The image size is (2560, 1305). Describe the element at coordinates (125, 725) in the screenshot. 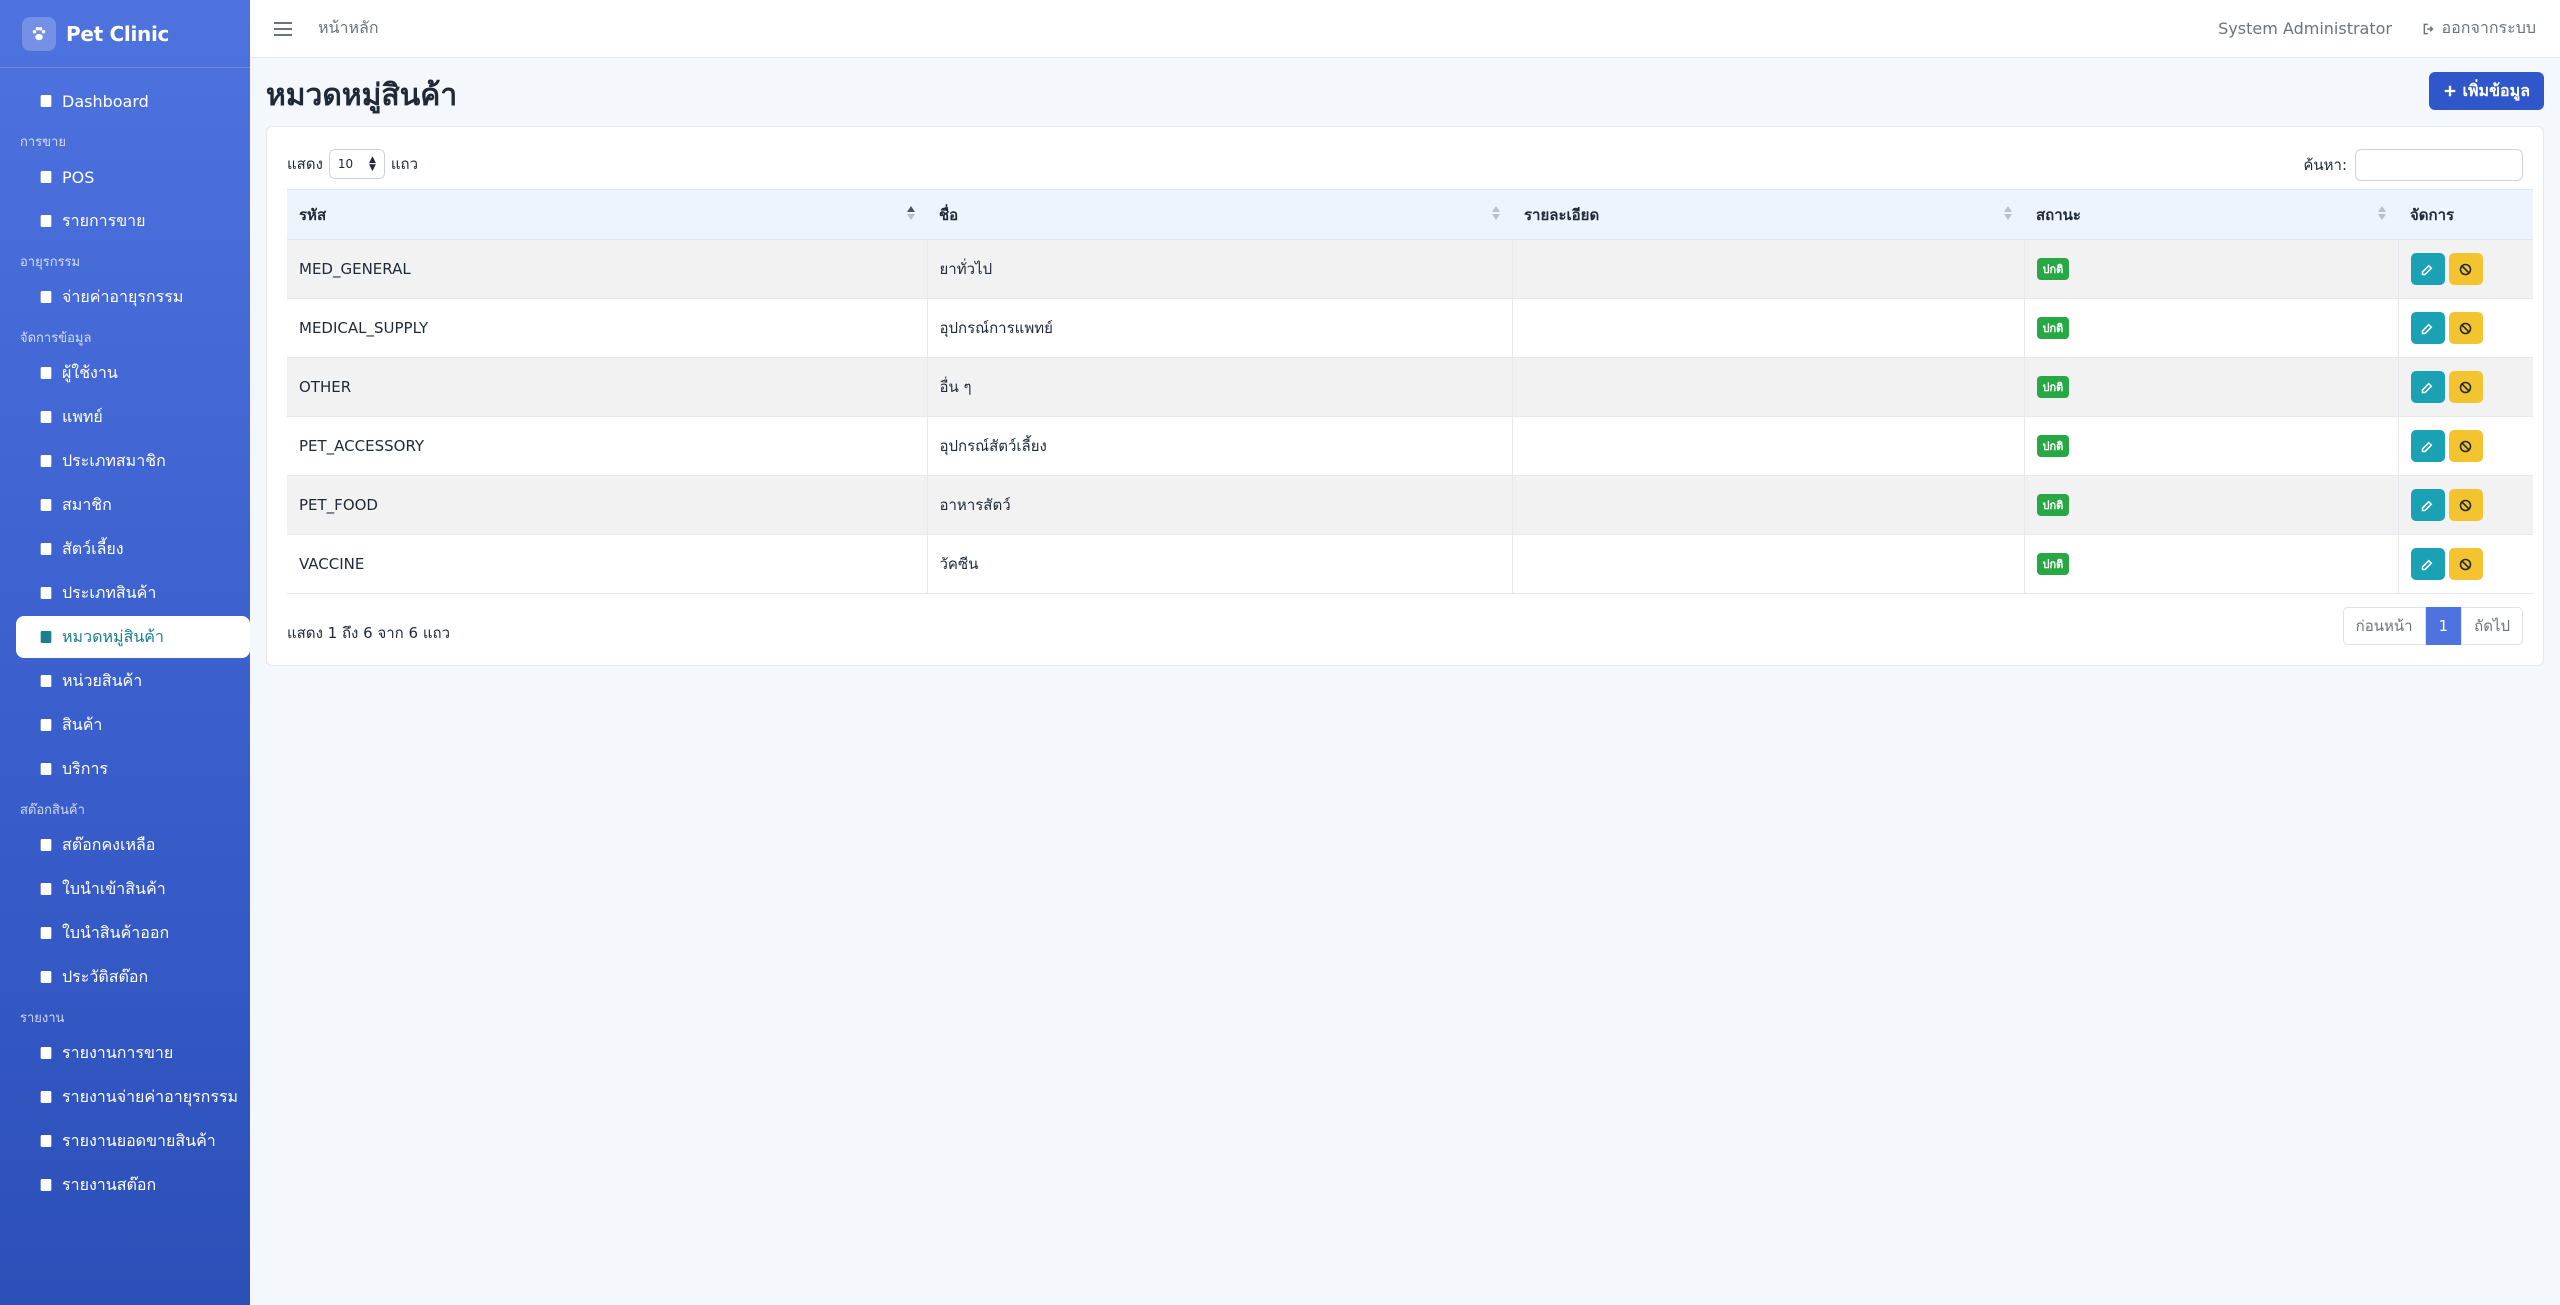

I see `sidebar-item: สินค้า` at that location.